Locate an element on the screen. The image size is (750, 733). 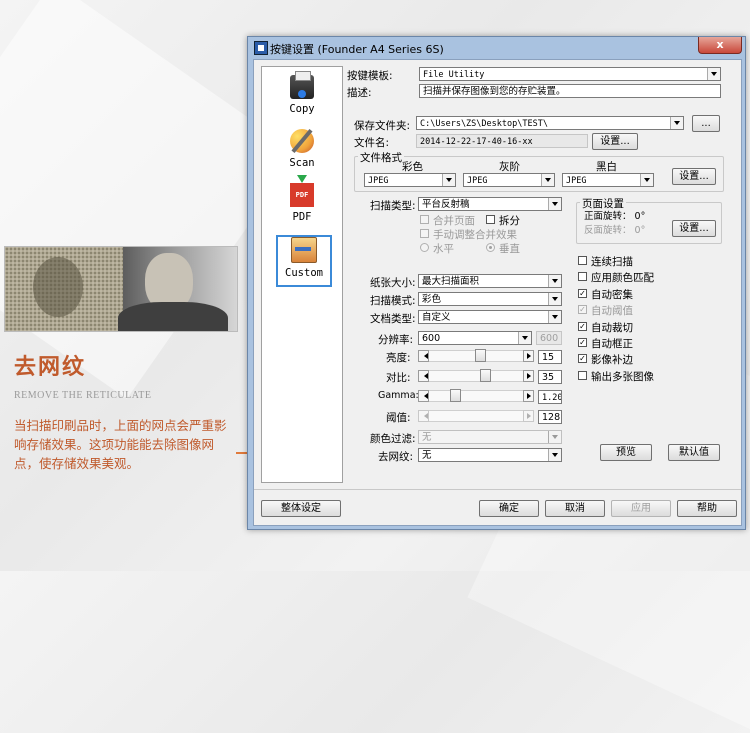
brightness-slider is located at coordinates (476, 356).